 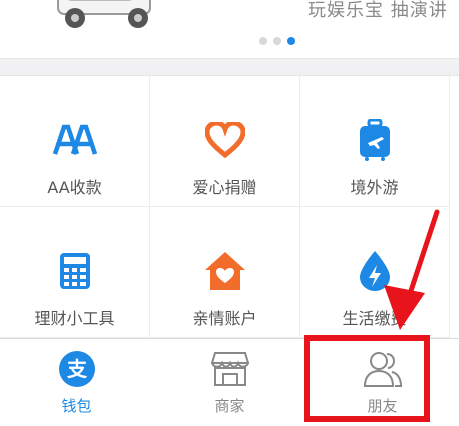 I want to click on grid-item-utilities: 生活缴费, so click(x=375, y=272).